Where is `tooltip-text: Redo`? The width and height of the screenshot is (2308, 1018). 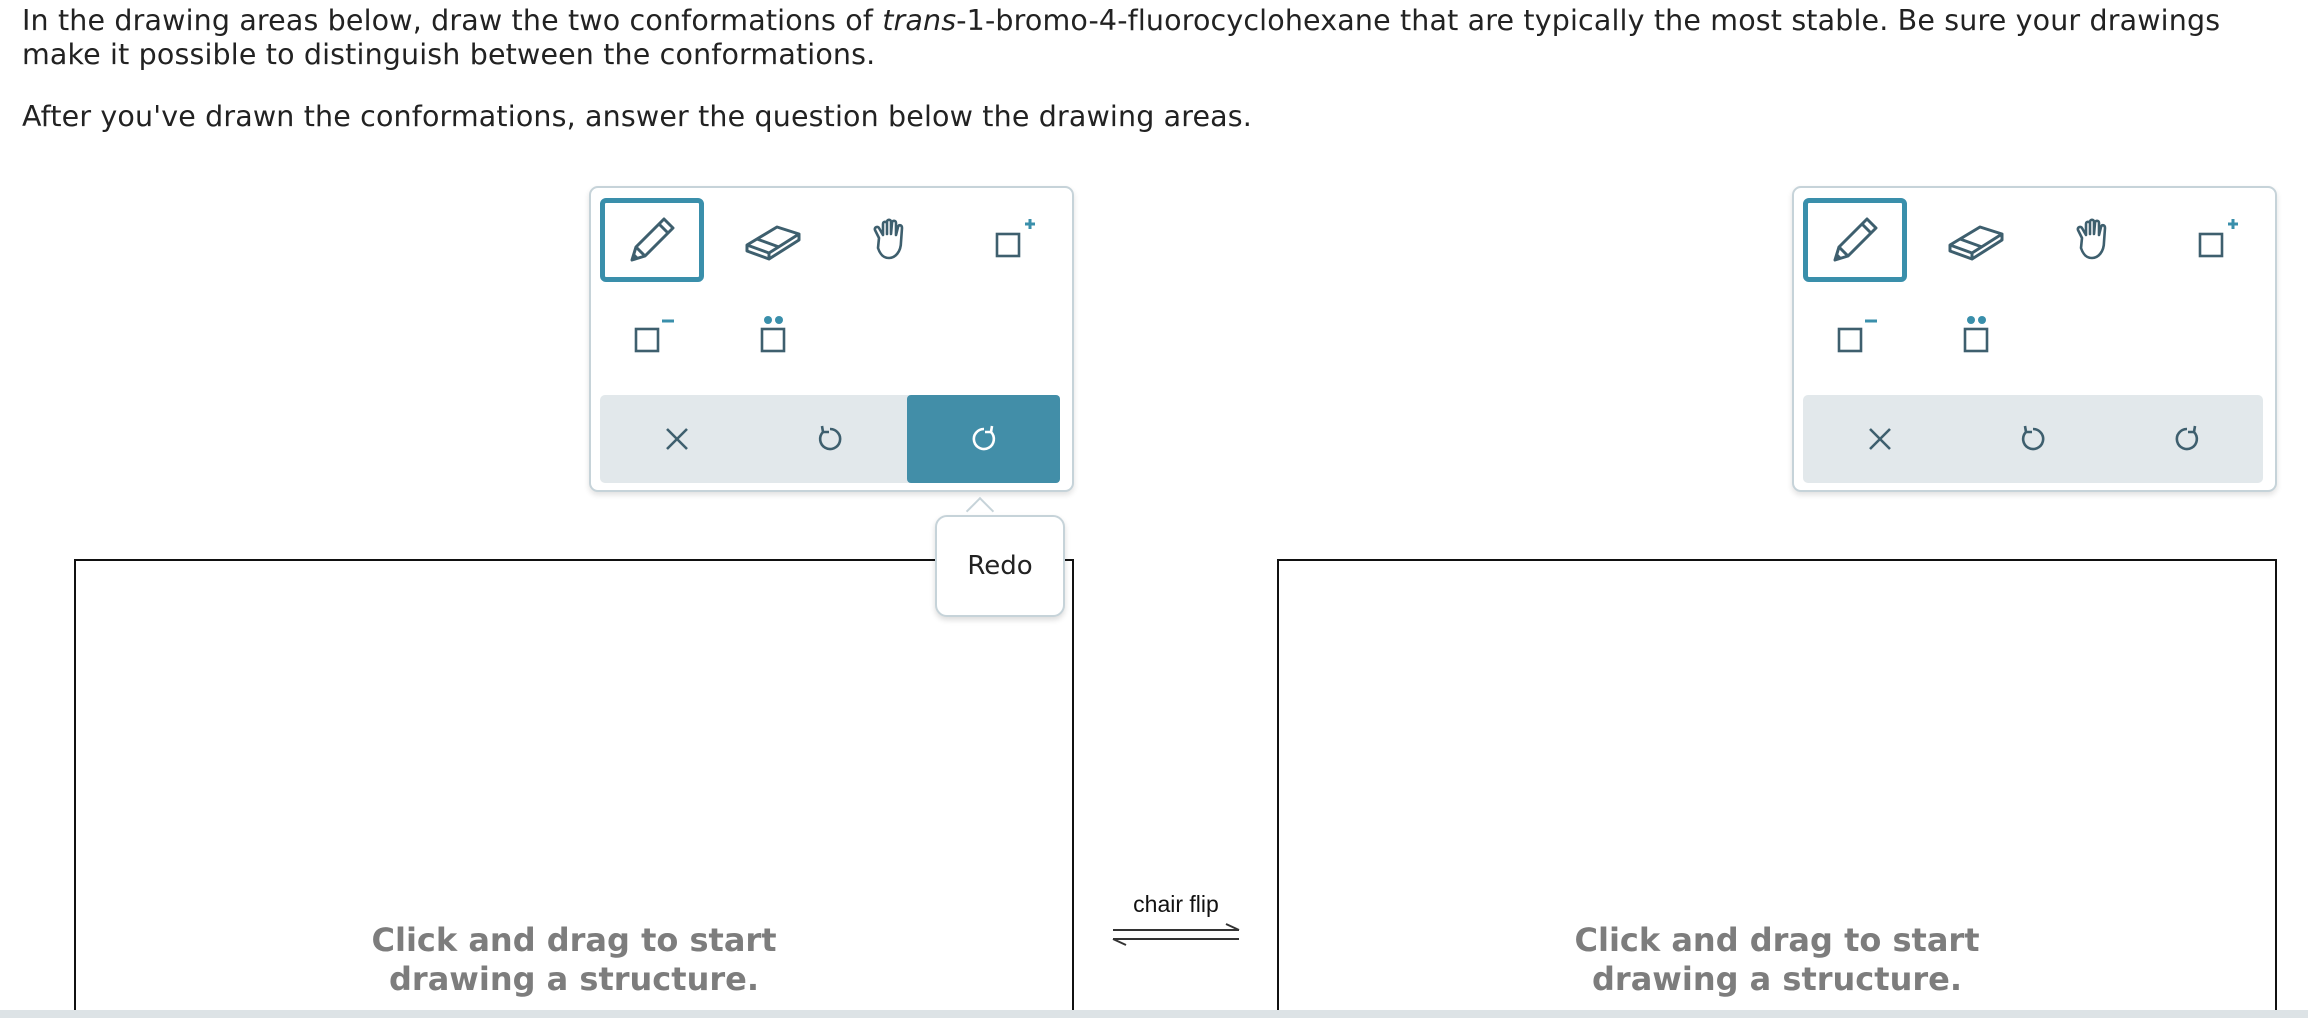
tooltip-text: Redo is located at coordinates (1000, 566).